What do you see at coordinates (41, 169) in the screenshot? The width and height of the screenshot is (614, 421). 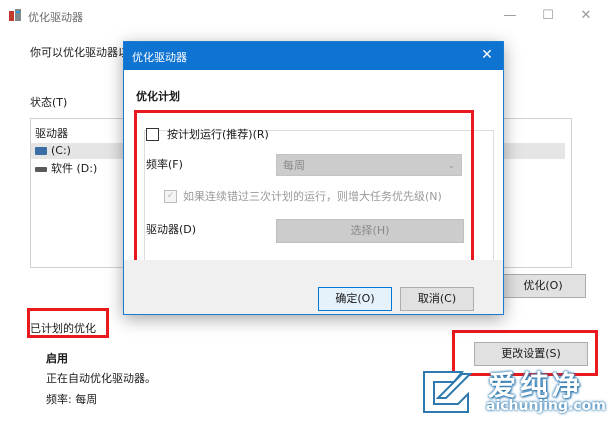 I see `drive-icon` at bounding box center [41, 169].